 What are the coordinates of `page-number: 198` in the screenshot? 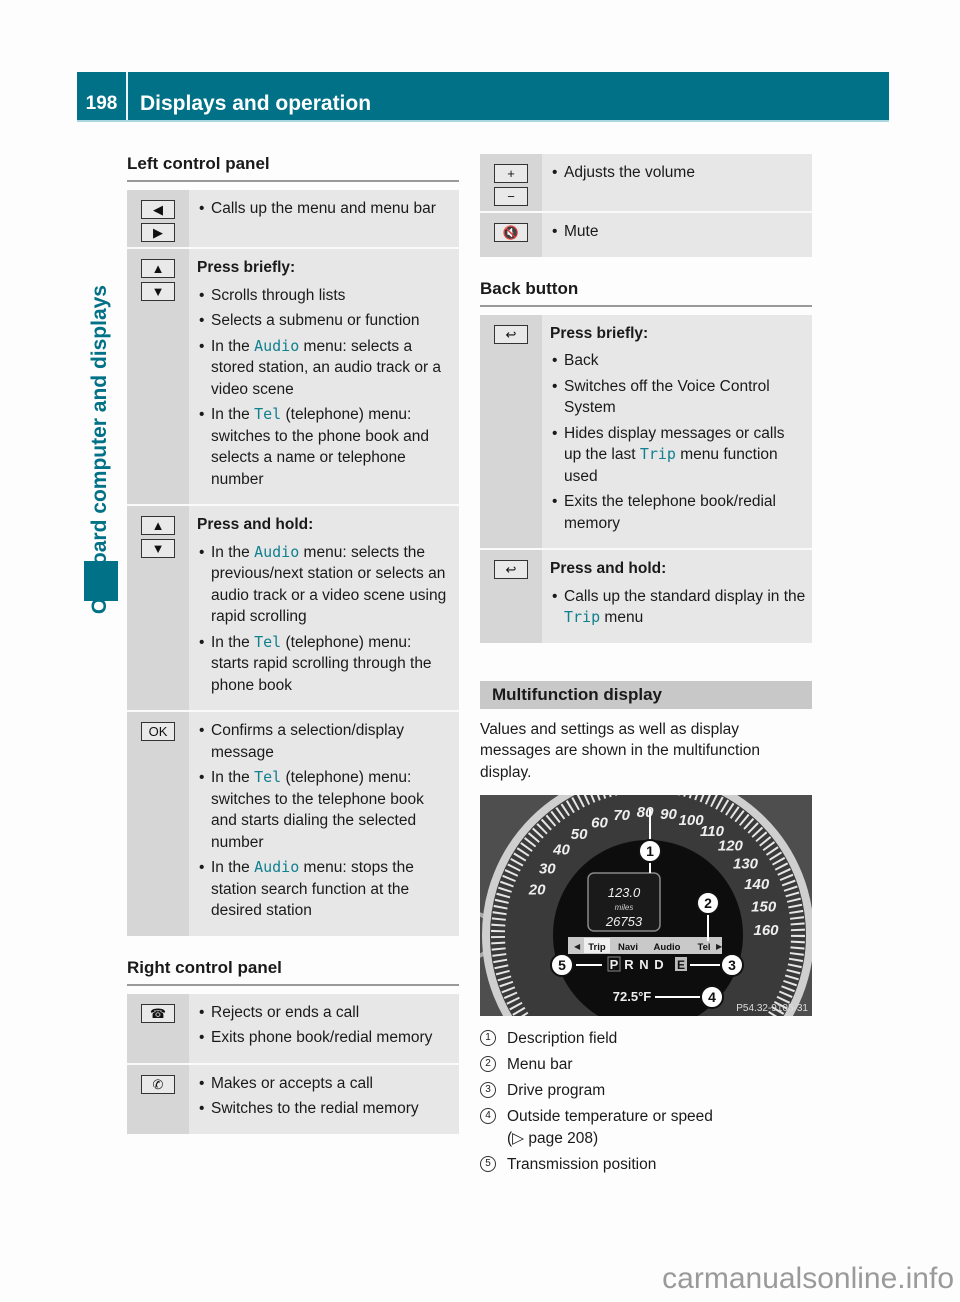 It's located at (102, 96).